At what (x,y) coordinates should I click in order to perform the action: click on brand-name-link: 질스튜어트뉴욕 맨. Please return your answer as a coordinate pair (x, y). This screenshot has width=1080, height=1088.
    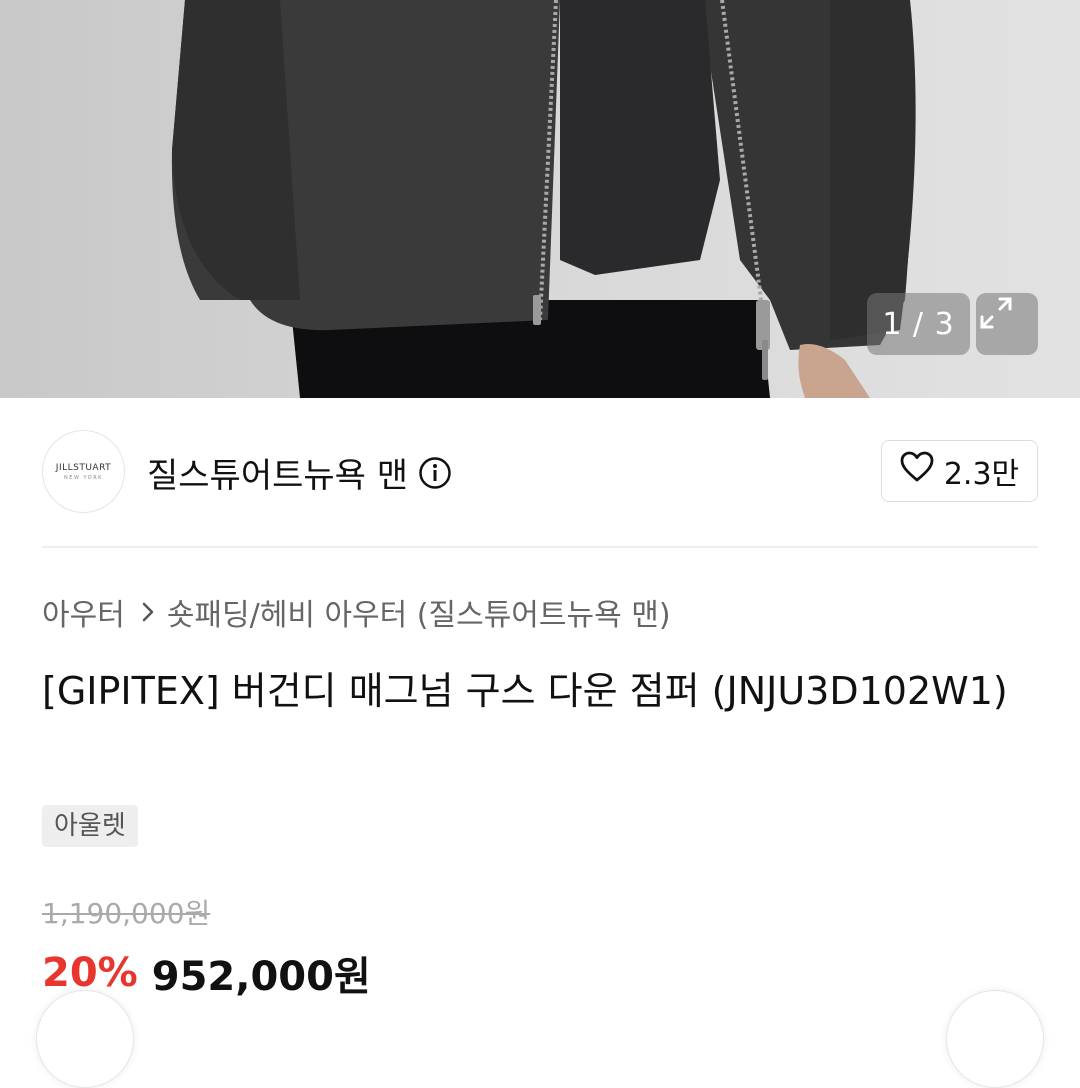
    Looking at the image, I should click on (299, 472).